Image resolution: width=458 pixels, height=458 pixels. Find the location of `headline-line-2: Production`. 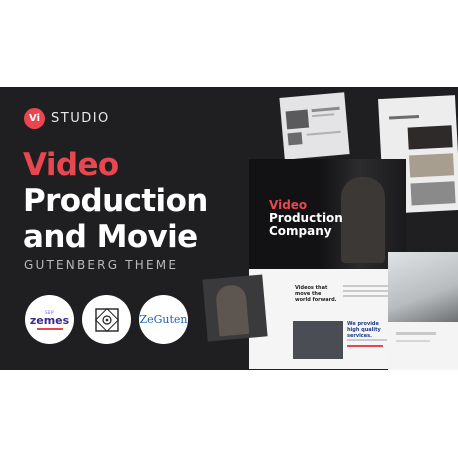

headline-line-2: Production is located at coordinates (115, 201).